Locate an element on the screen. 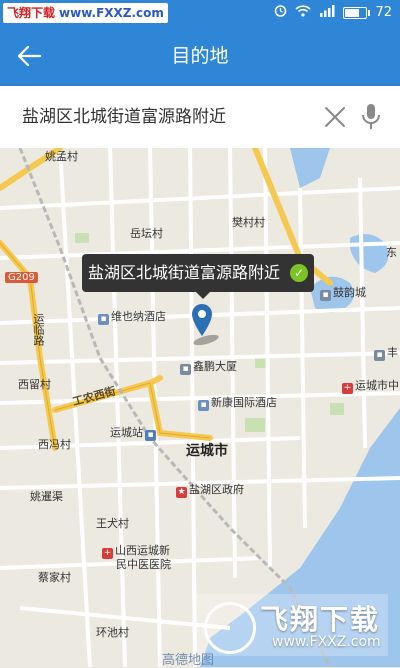  map-label-text: 鑫鹏大厦 is located at coordinates (215, 366).